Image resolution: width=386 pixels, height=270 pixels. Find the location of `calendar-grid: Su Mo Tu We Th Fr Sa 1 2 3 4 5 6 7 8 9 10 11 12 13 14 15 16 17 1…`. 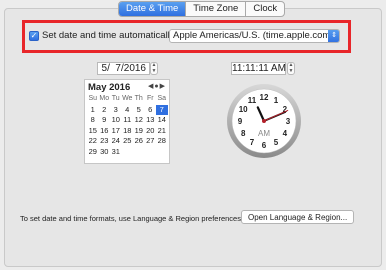

calendar-grid: Su Mo Tu We Th Fr Sa 1 2 3 4 5 6 7 8 9 10 11 12 13 14 15 16 17 1… is located at coordinates (127, 125).